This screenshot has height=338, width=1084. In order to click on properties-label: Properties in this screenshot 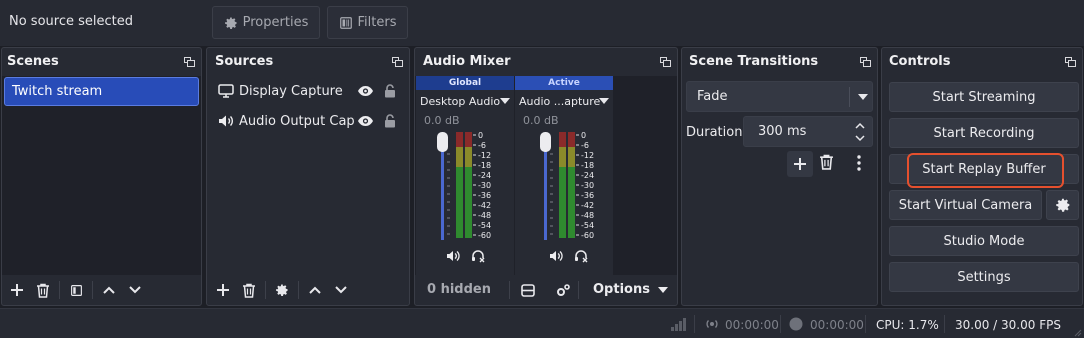, I will do `click(275, 22)`.